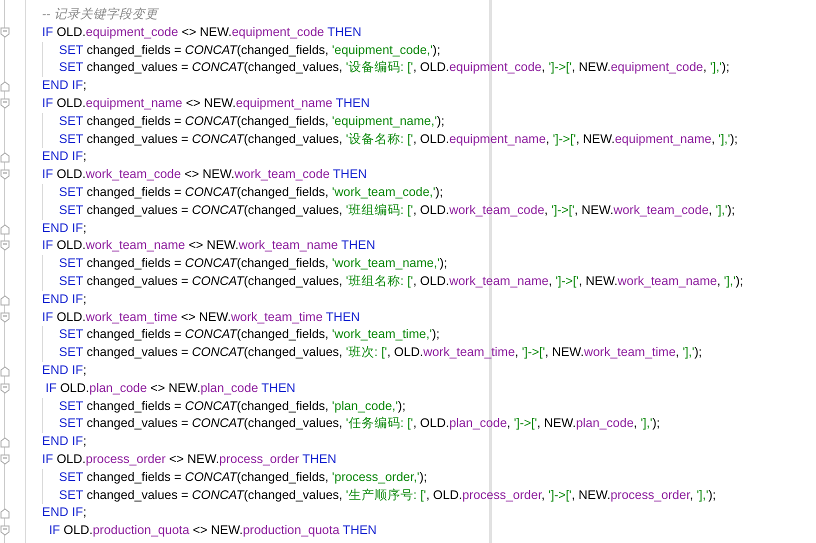 The image size is (816, 543). What do you see at coordinates (243, 193) in the screenshot?
I see `code-line: SET changed_fields = CONCAT(changed_fields, 'work_team_code,');` at bounding box center [243, 193].